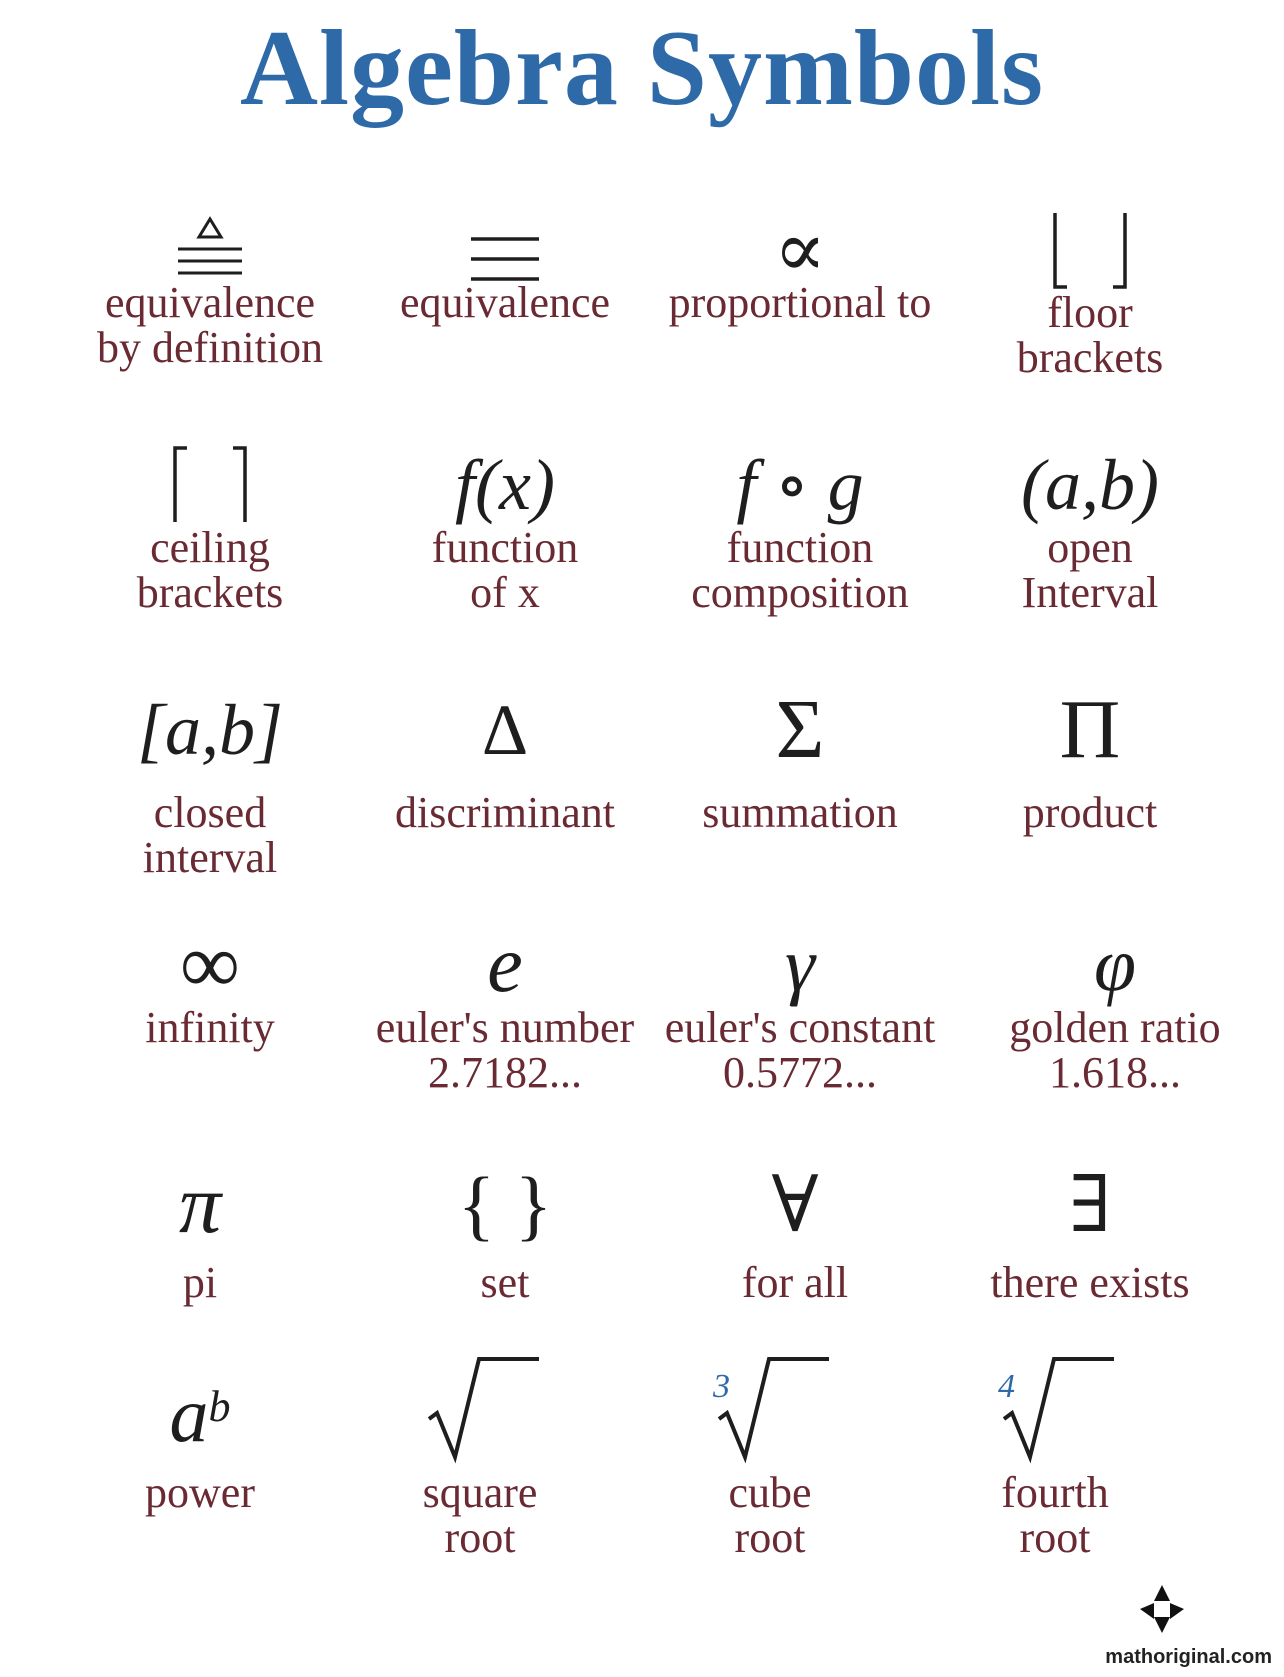 The width and height of the screenshot is (1284, 1677). I want to click on symbol-card-power: ab power, so click(200, 1465).